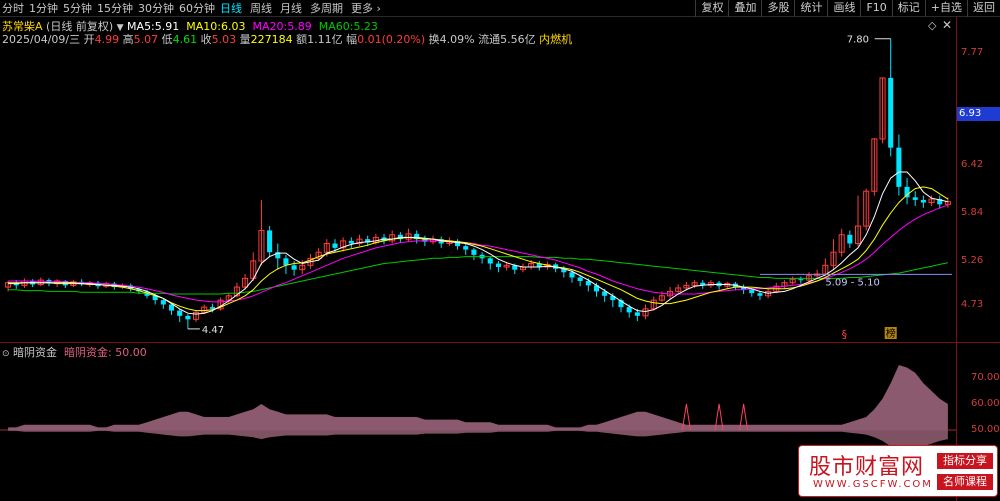  Describe the element at coordinates (213, 330) in the screenshot. I see `low-marker-label: 4.47` at that location.